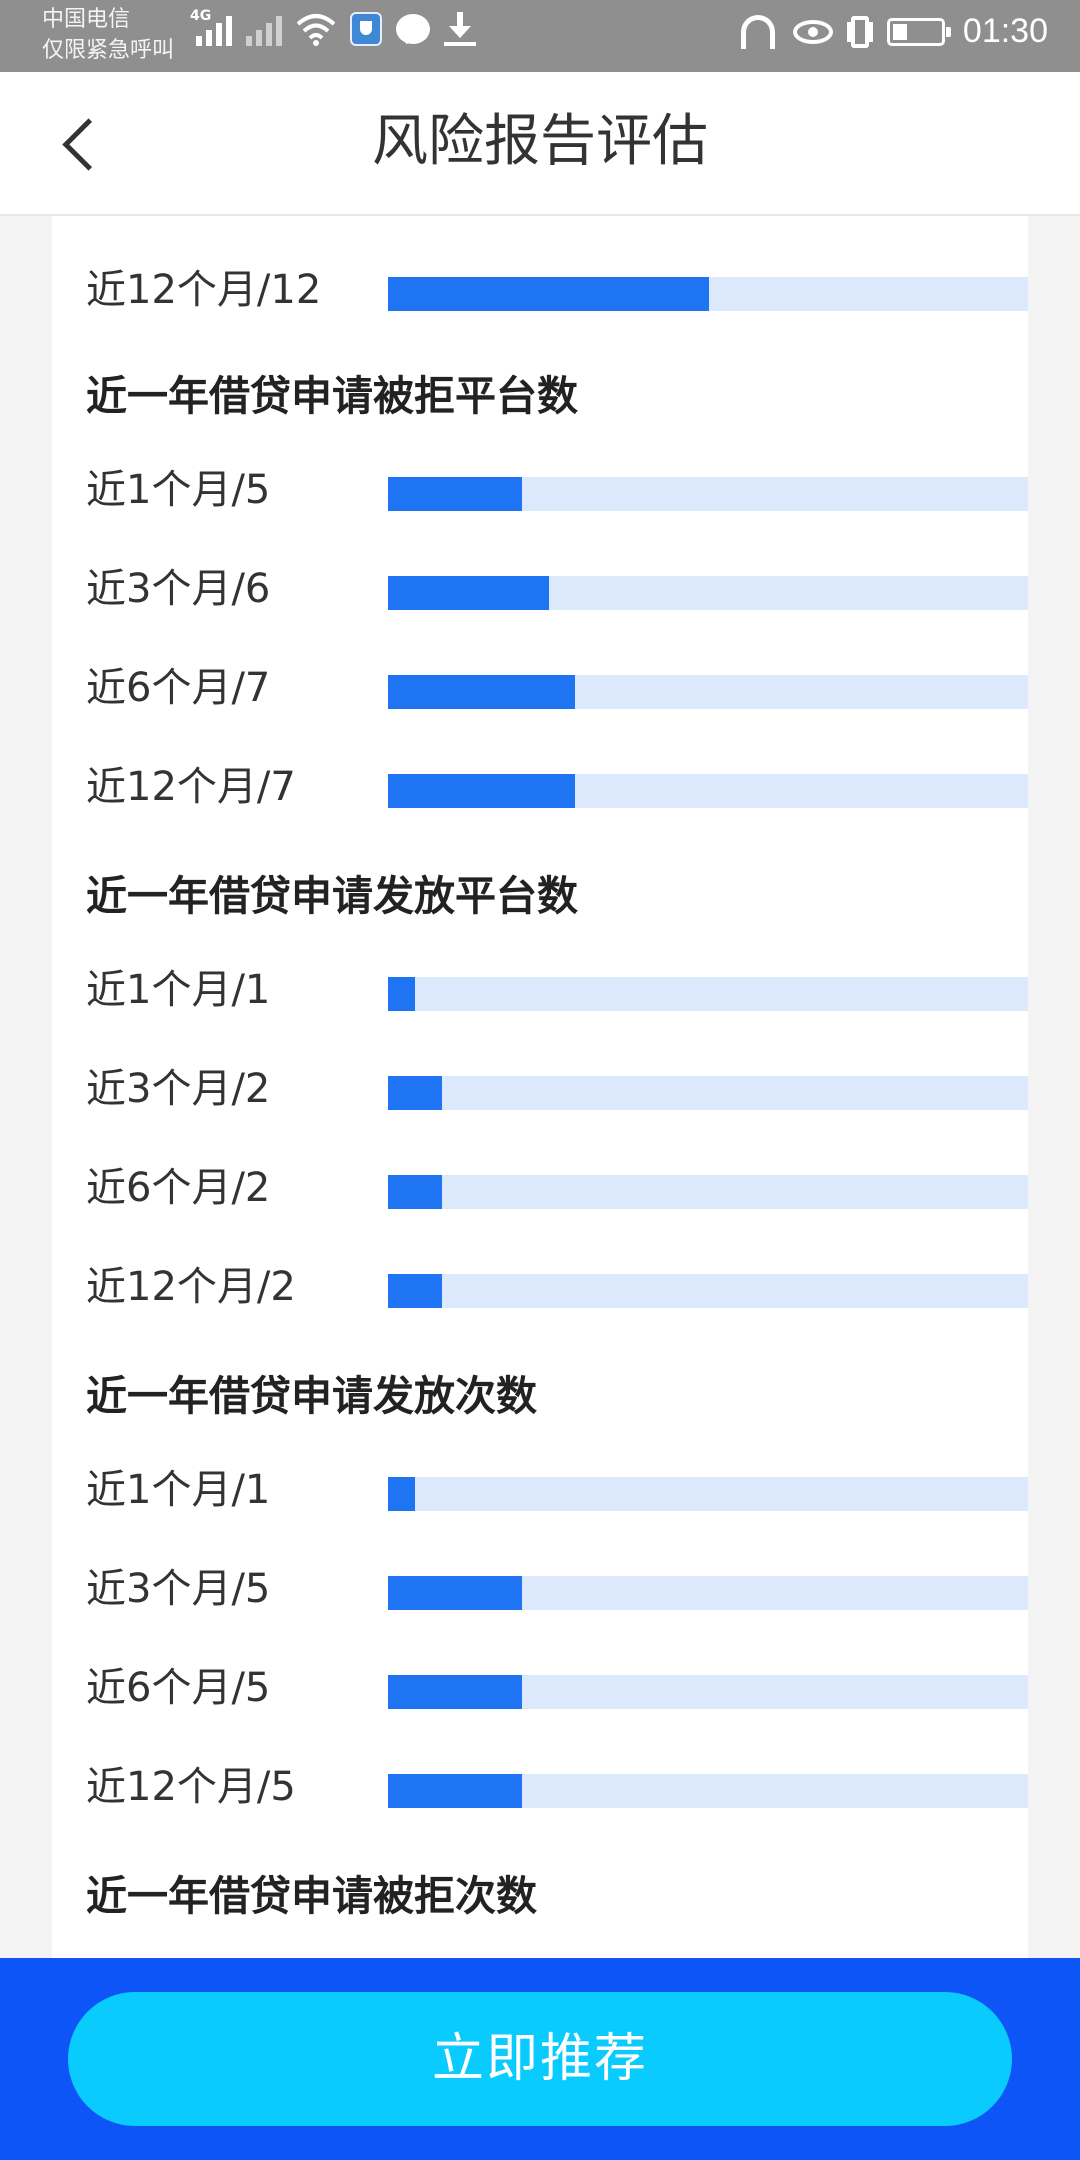 The image size is (1080, 2160). What do you see at coordinates (540, 36) in the screenshot?
I see `status-bar: 中国电信 仅限紧急呼叫 4G 01:30` at bounding box center [540, 36].